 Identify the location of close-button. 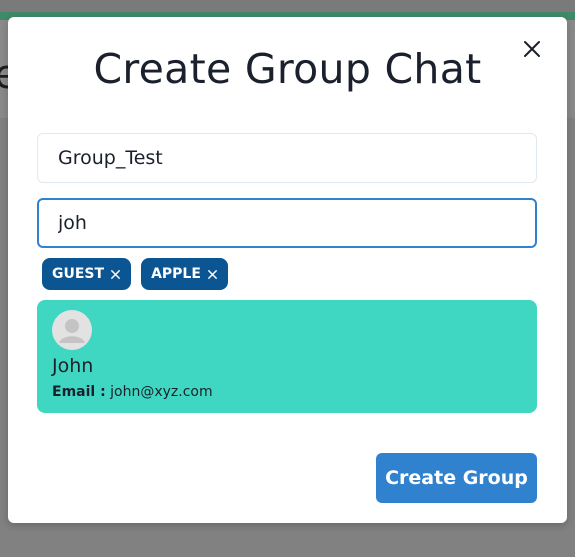
(532, 49).